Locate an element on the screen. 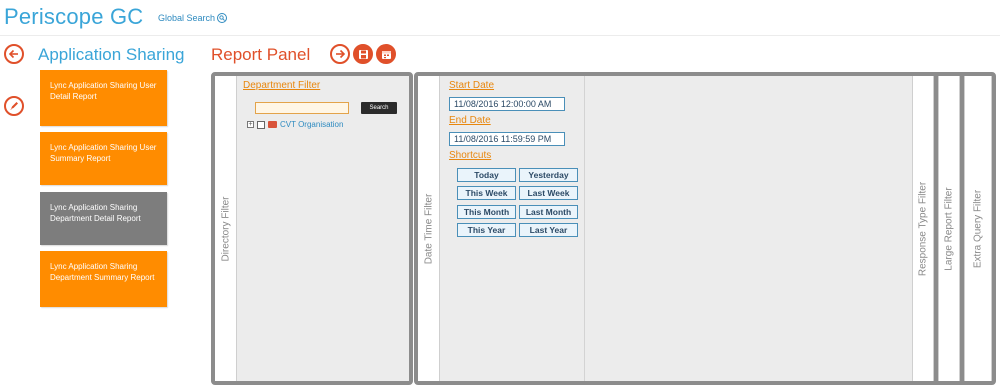  section-title: Application Sharing is located at coordinates (111, 54).